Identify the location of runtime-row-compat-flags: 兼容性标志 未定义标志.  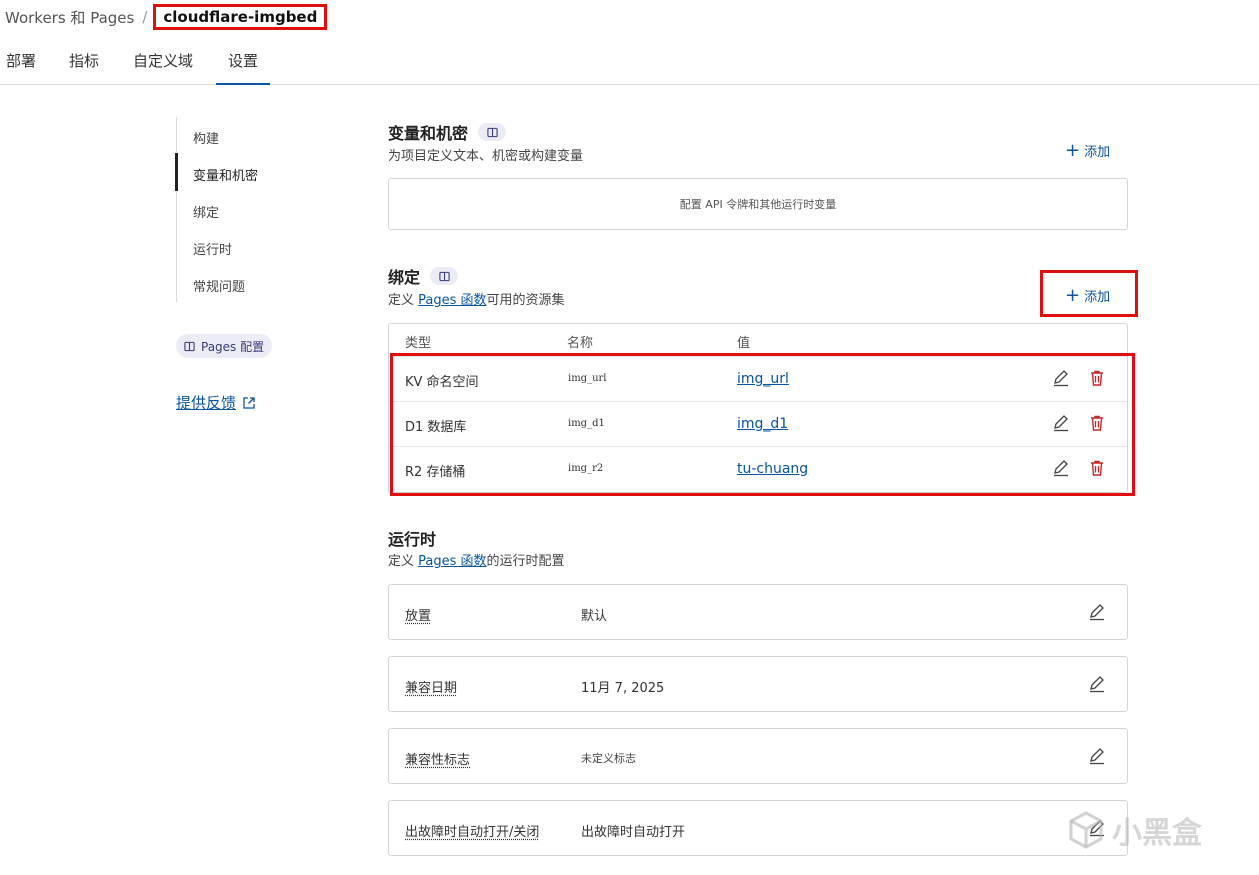
(758, 756).